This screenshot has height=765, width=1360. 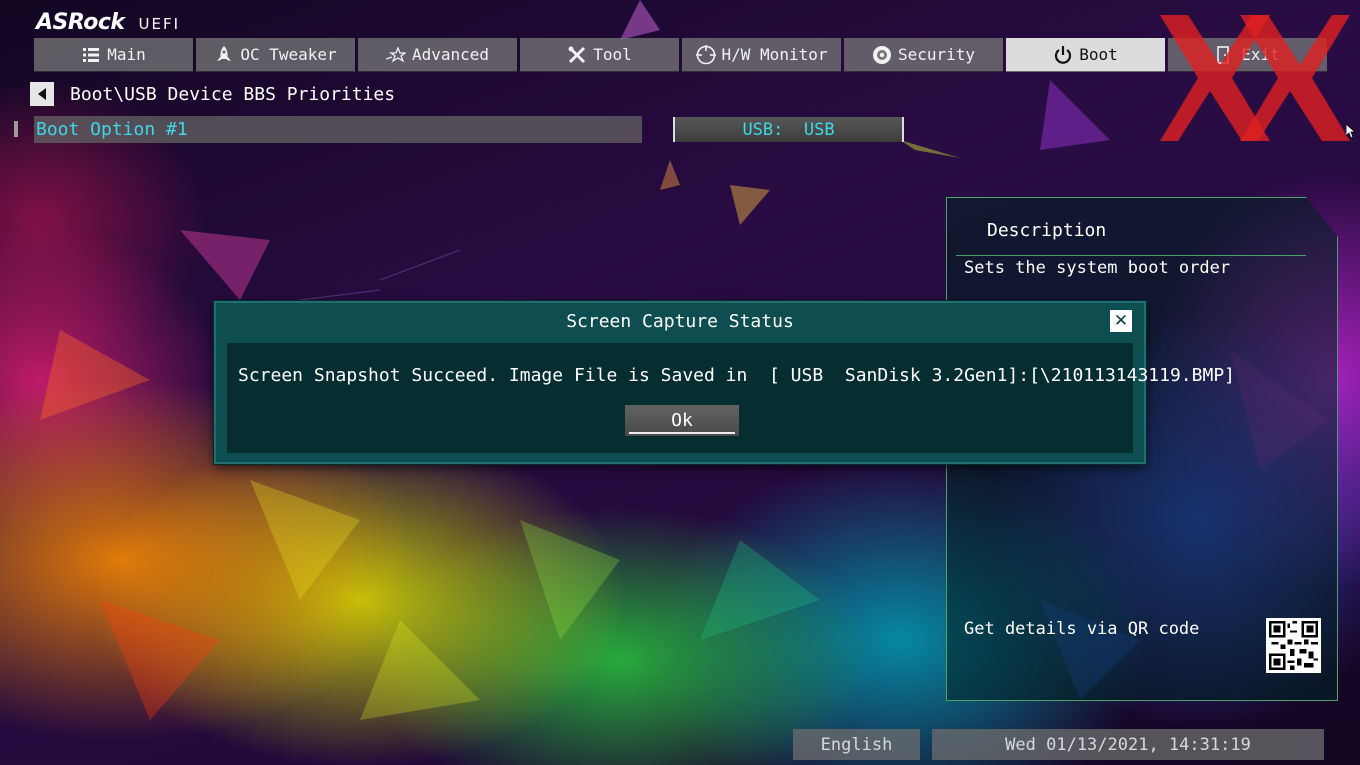 What do you see at coordinates (112, 129) in the screenshot?
I see `boot-option-label: Boot Option #1` at bounding box center [112, 129].